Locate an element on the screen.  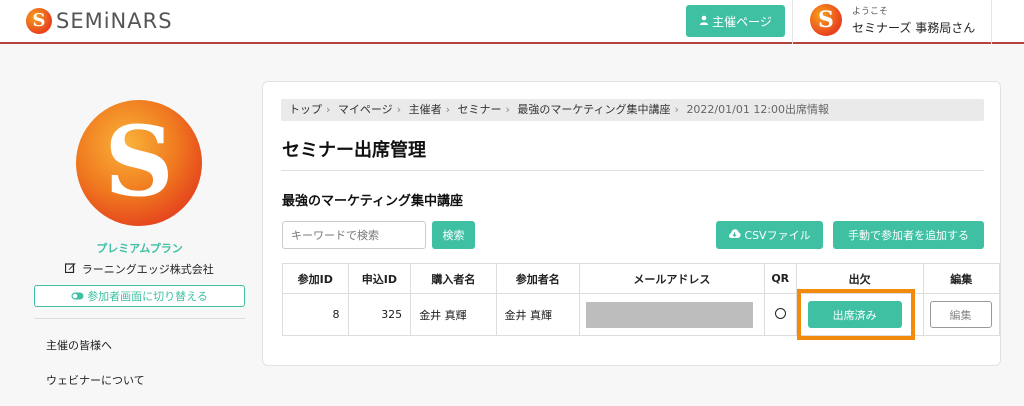
plan-label: プレミアムプラン is located at coordinates (139, 248).